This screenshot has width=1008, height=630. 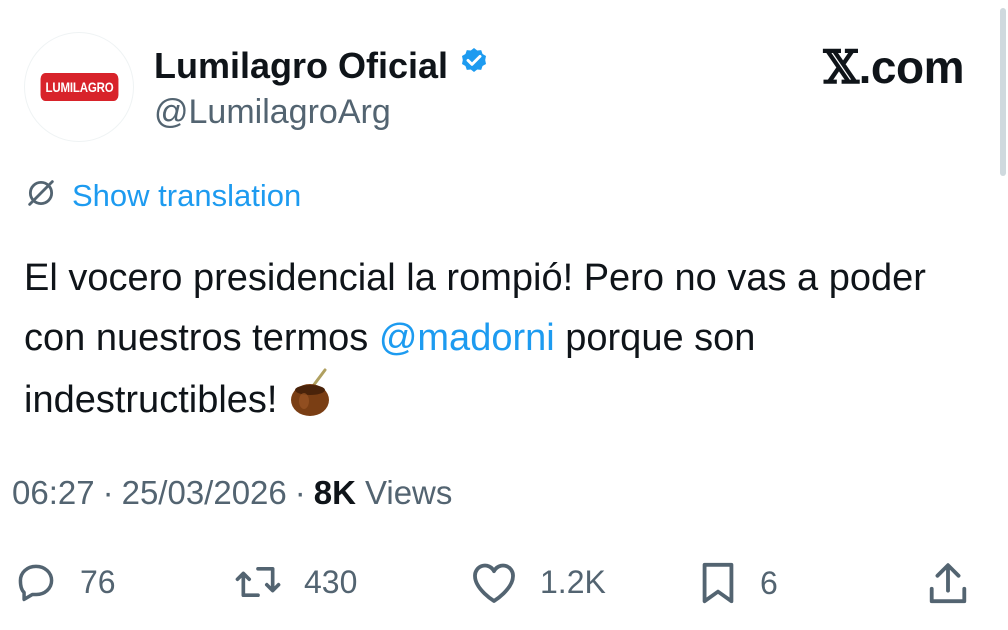 What do you see at coordinates (408, 492) in the screenshot?
I see `views-label: Views` at bounding box center [408, 492].